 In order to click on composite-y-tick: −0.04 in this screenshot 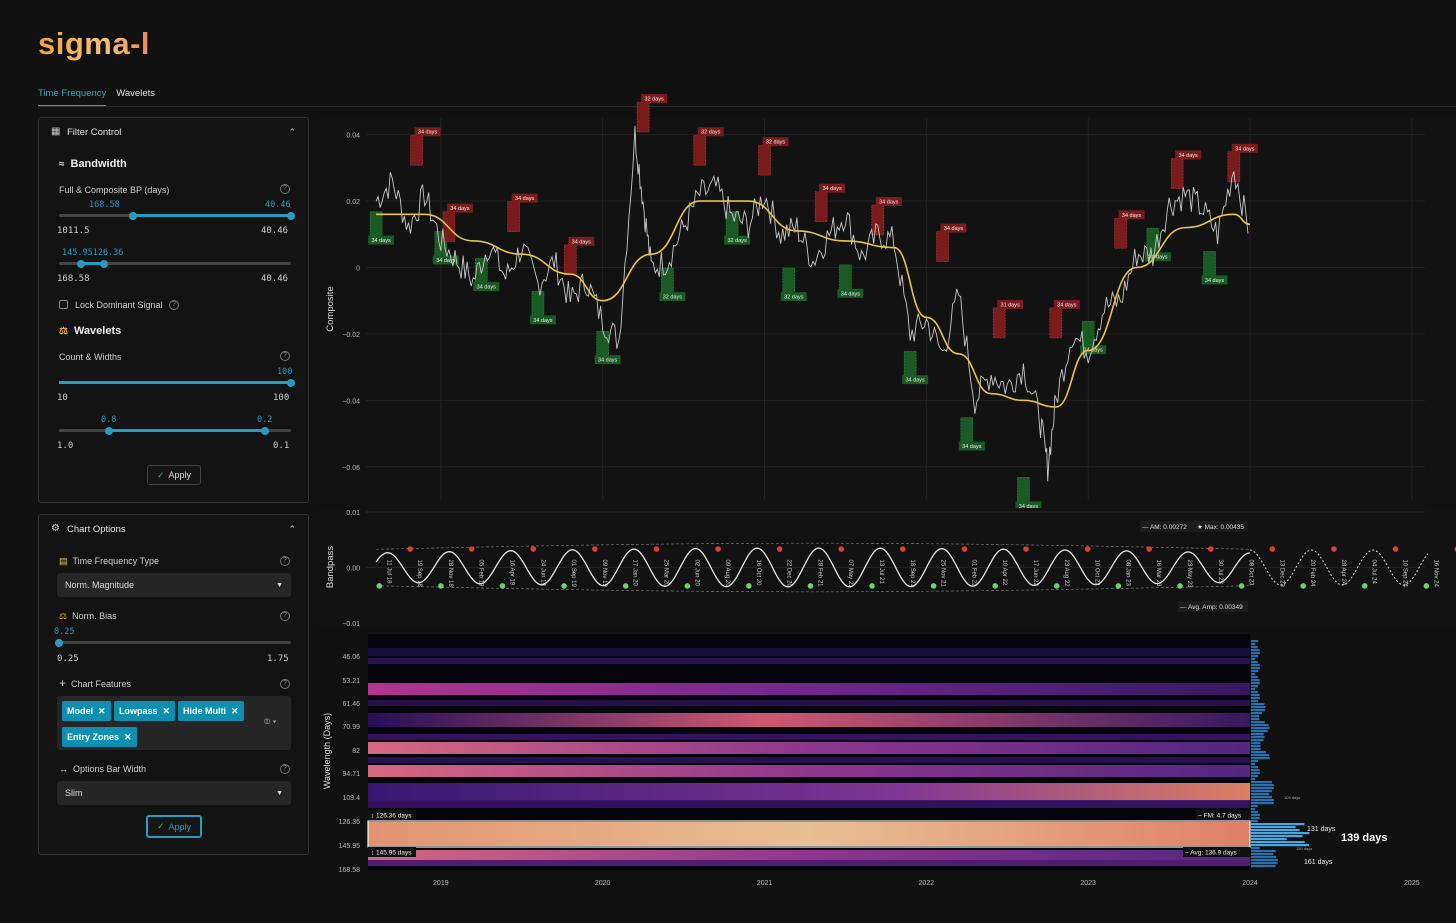, I will do `click(351, 401)`.